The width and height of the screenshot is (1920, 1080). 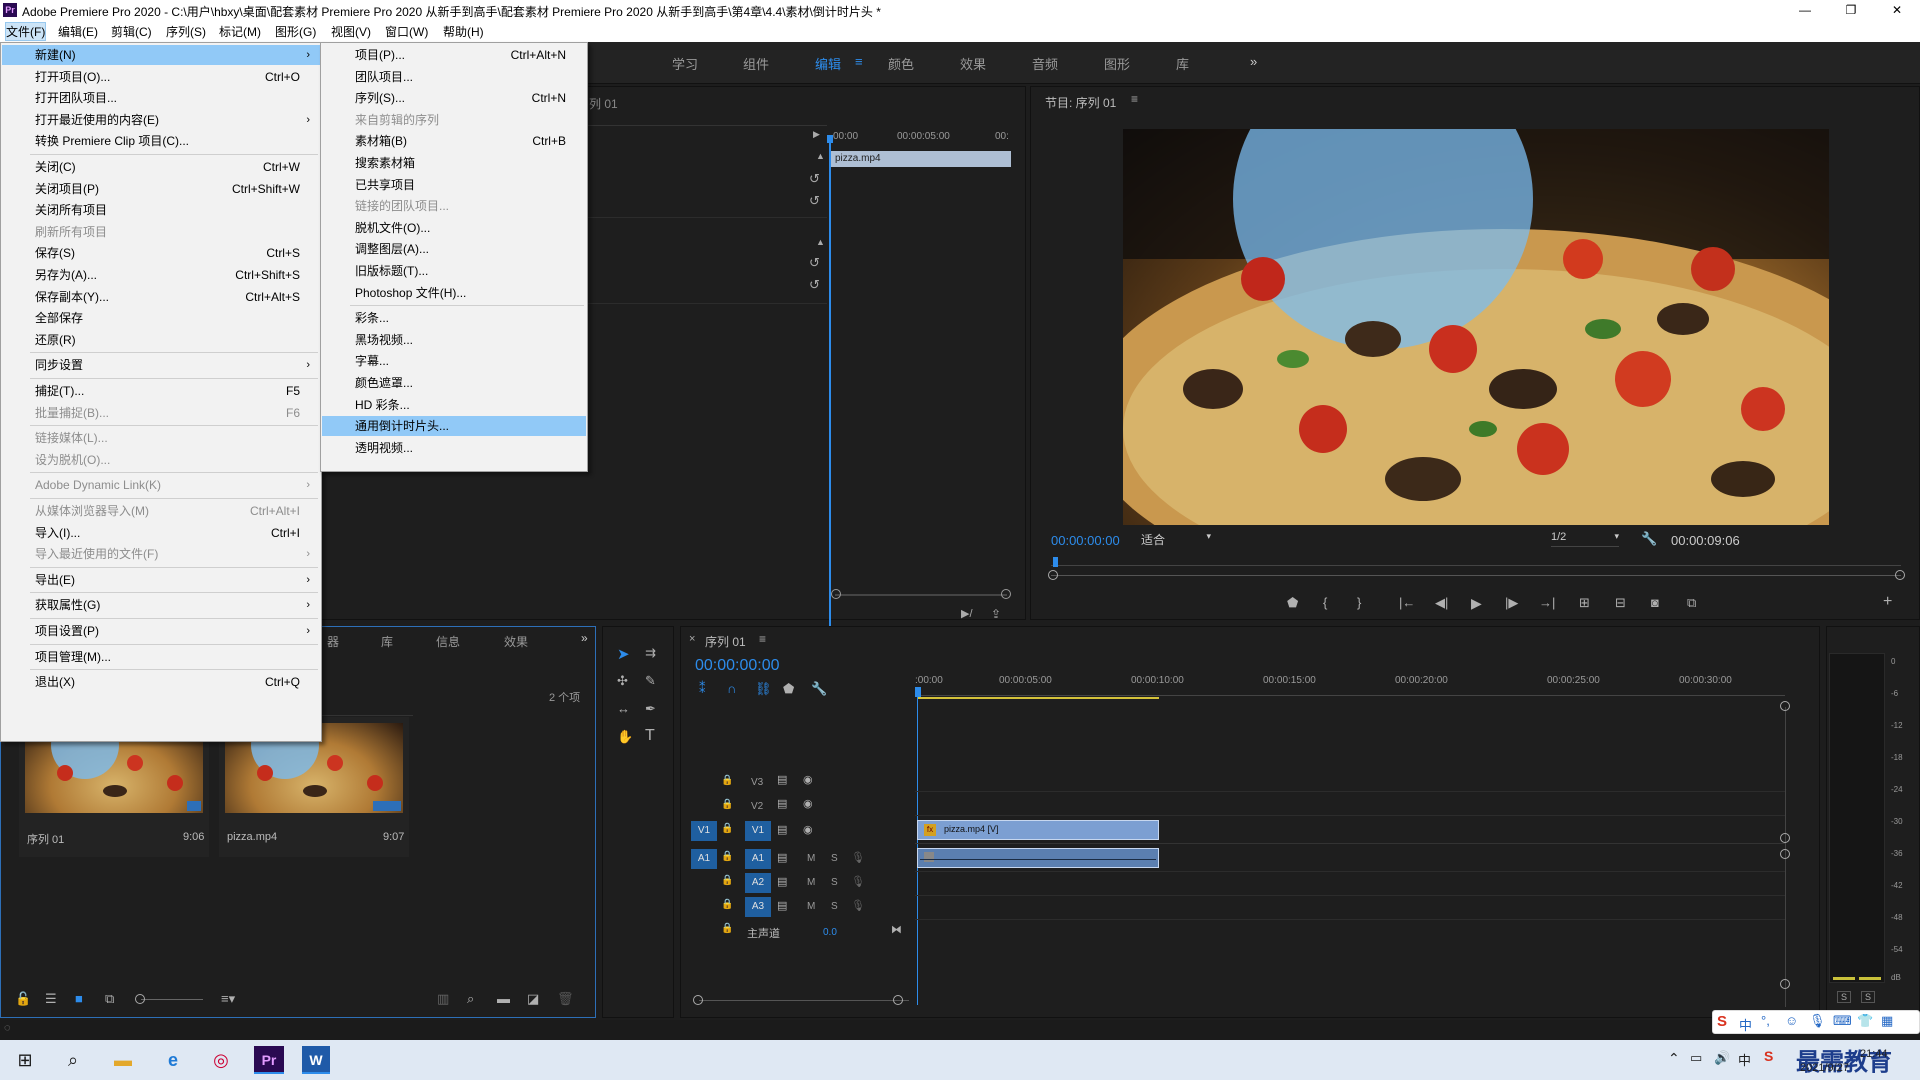 What do you see at coordinates (333, 641) in the screenshot?
I see `tab-media-browser: 器` at bounding box center [333, 641].